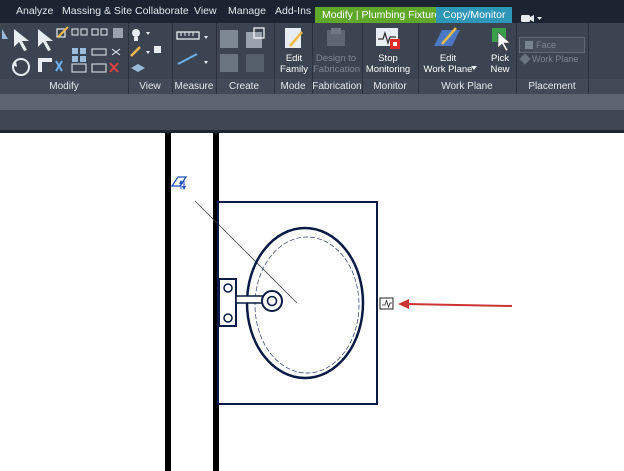 Image resolution: width=624 pixels, height=471 pixels. I want to click on pick-new-button: Pick New, so click(500, 52).